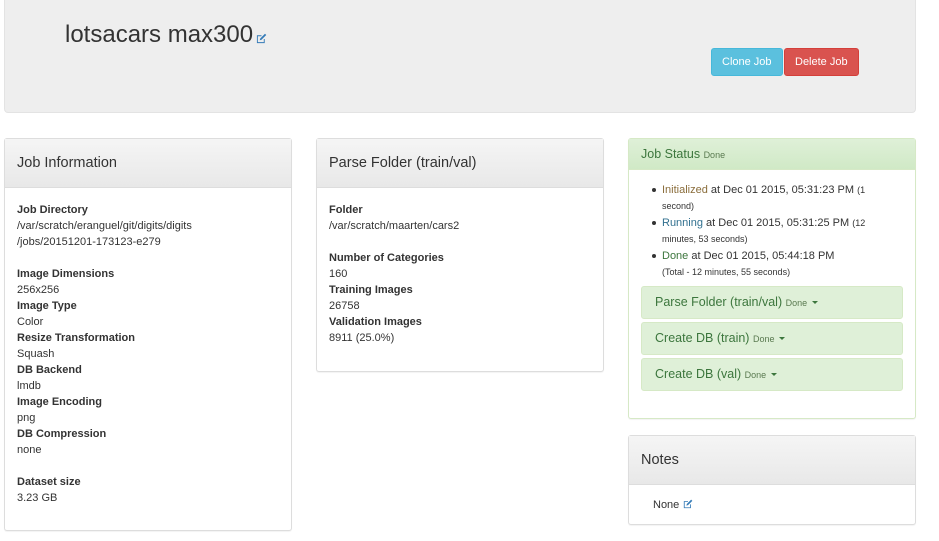 The width and height of the screenshot is (939, 541). Describe the element at coordinates (772, 460) in the screenshot. I see `panel-heading: Notes` at that location.